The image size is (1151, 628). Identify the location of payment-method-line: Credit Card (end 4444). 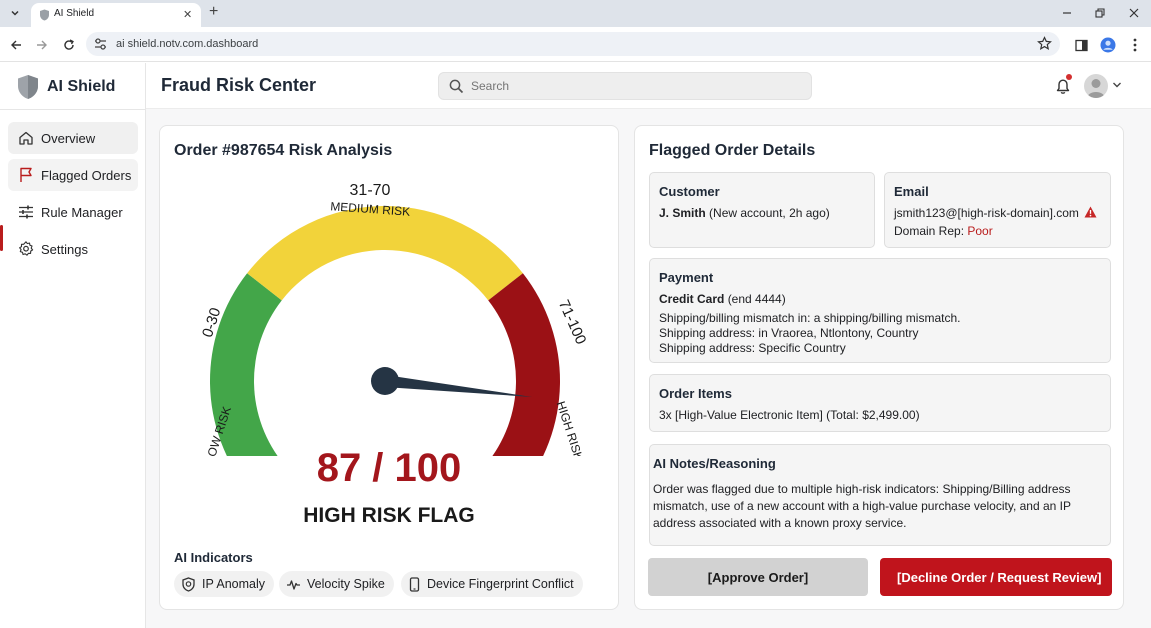
(722, 299).